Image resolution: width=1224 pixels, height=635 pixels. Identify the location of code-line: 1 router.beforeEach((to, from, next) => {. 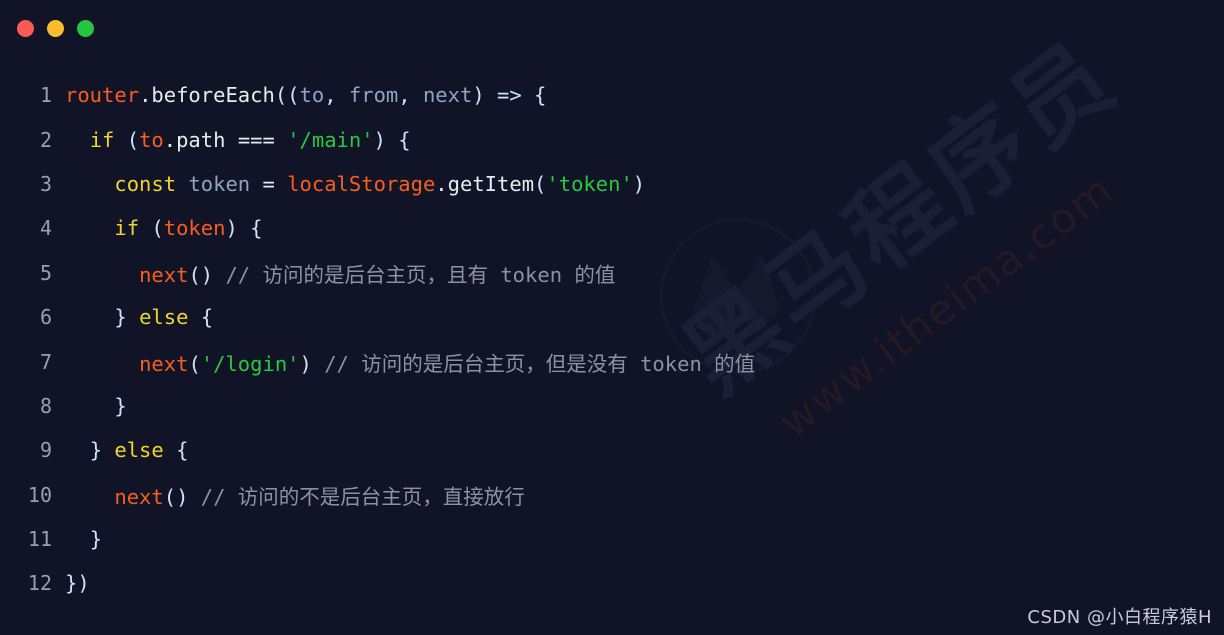
(612, 95).